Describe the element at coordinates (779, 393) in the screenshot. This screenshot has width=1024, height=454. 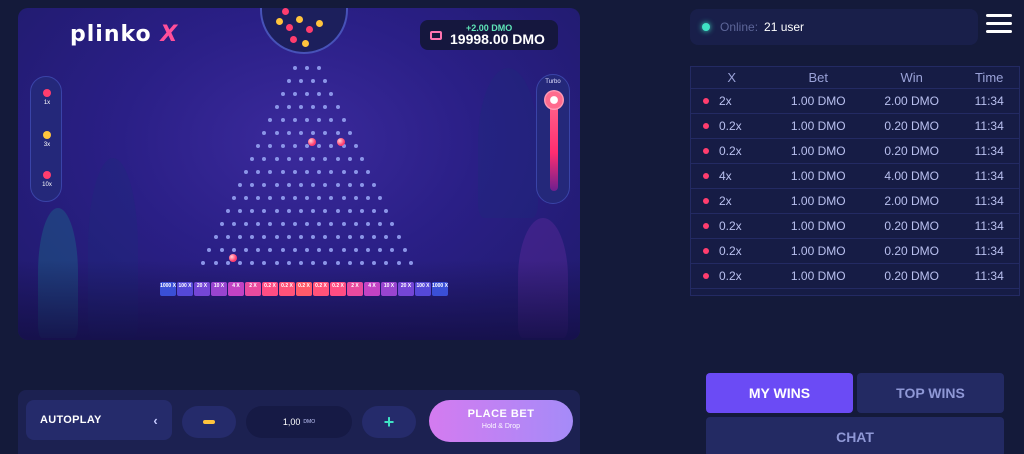
I see `tab-my-wins: MY WINS` at that location.